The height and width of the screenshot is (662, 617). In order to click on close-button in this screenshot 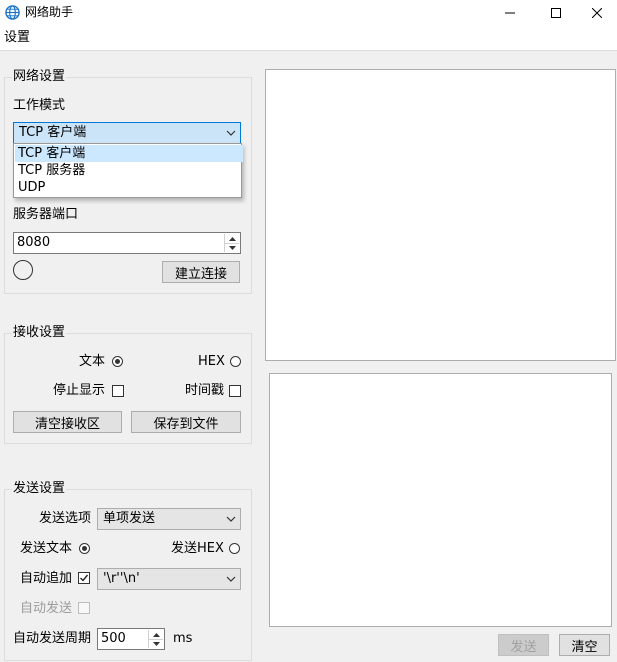, I will do `click(597, 13)`.